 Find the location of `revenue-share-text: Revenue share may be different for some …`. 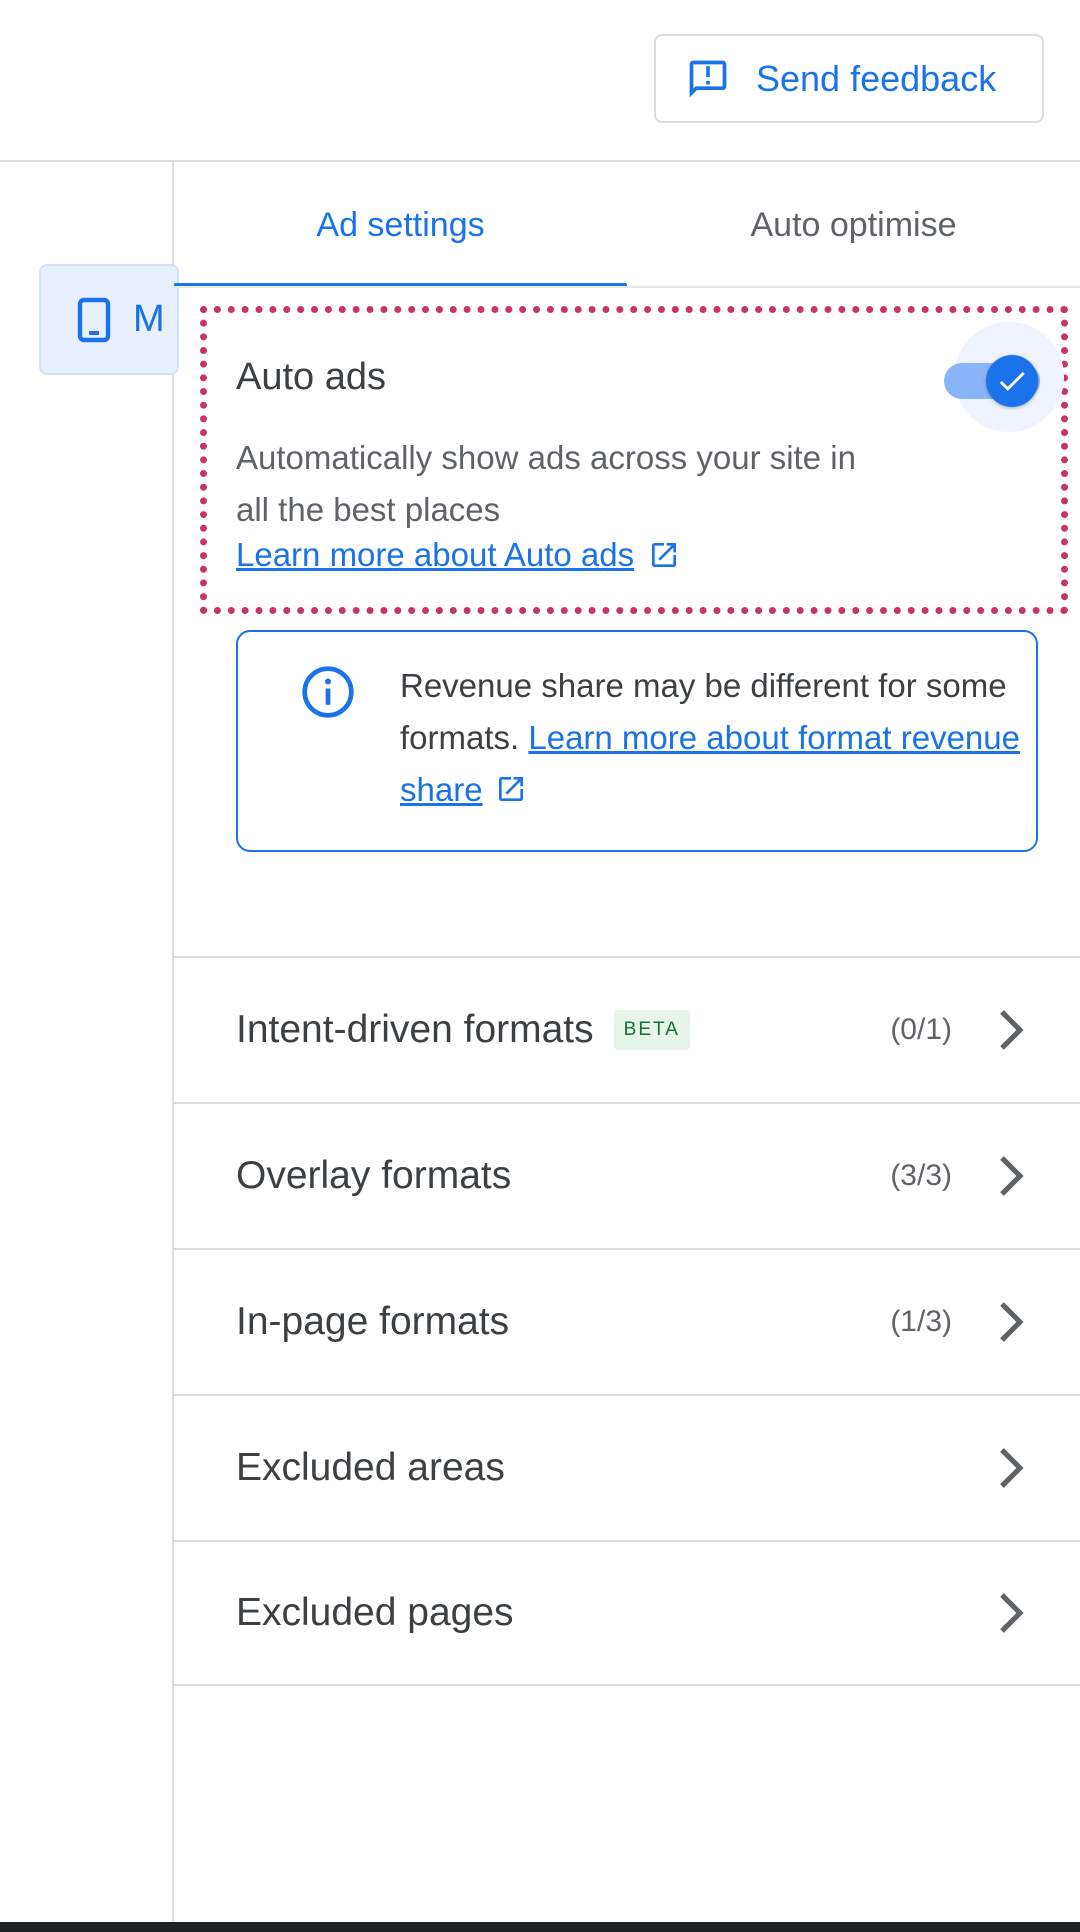

revenue-share-text: Revenue share may be different for some … is located at coordinates (710, 738).